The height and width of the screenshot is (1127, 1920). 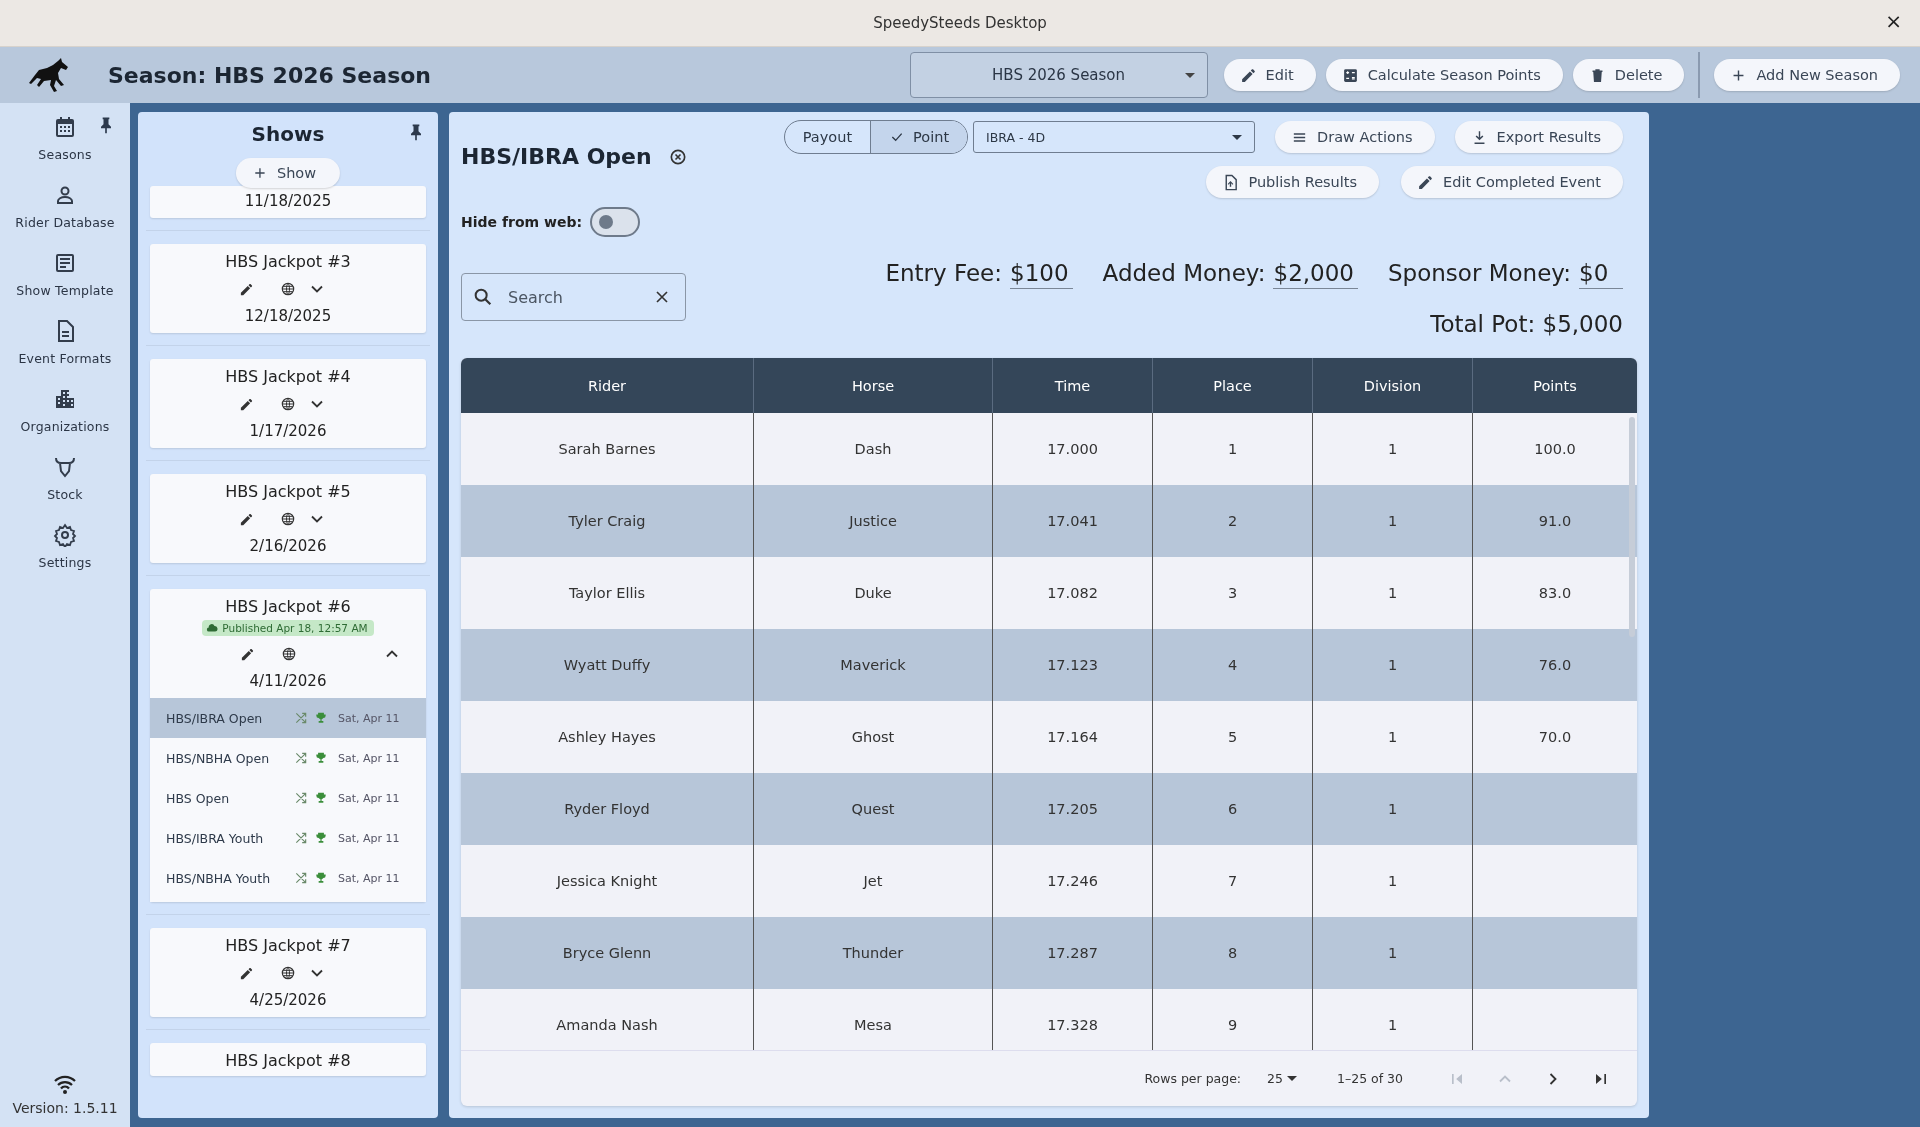 I want to click on toggle-switch, so click(x=615, y=222).